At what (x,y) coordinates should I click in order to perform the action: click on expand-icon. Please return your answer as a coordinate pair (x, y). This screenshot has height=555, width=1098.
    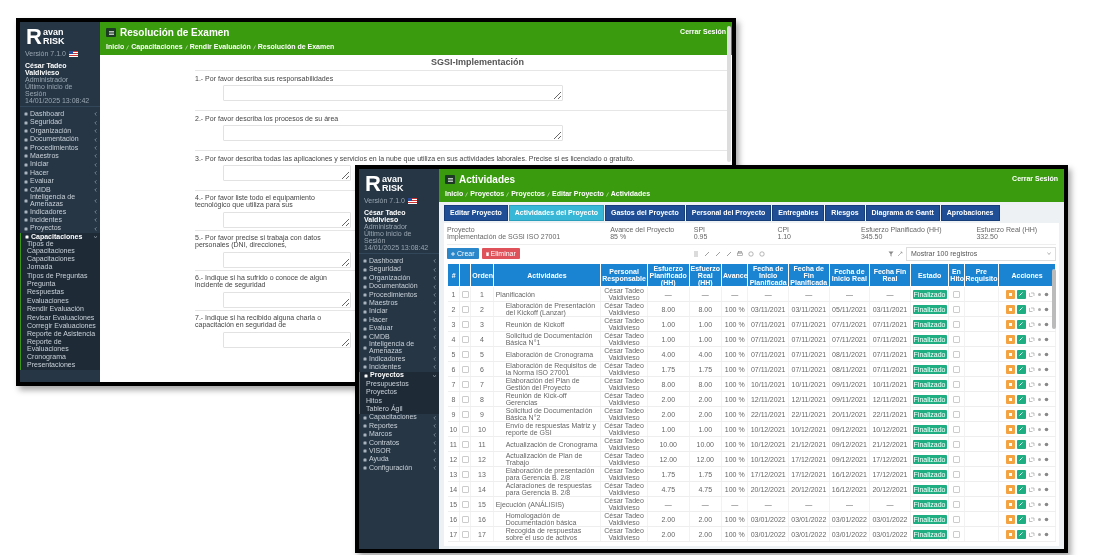
    Looking at the image, I should click on (900, 253).